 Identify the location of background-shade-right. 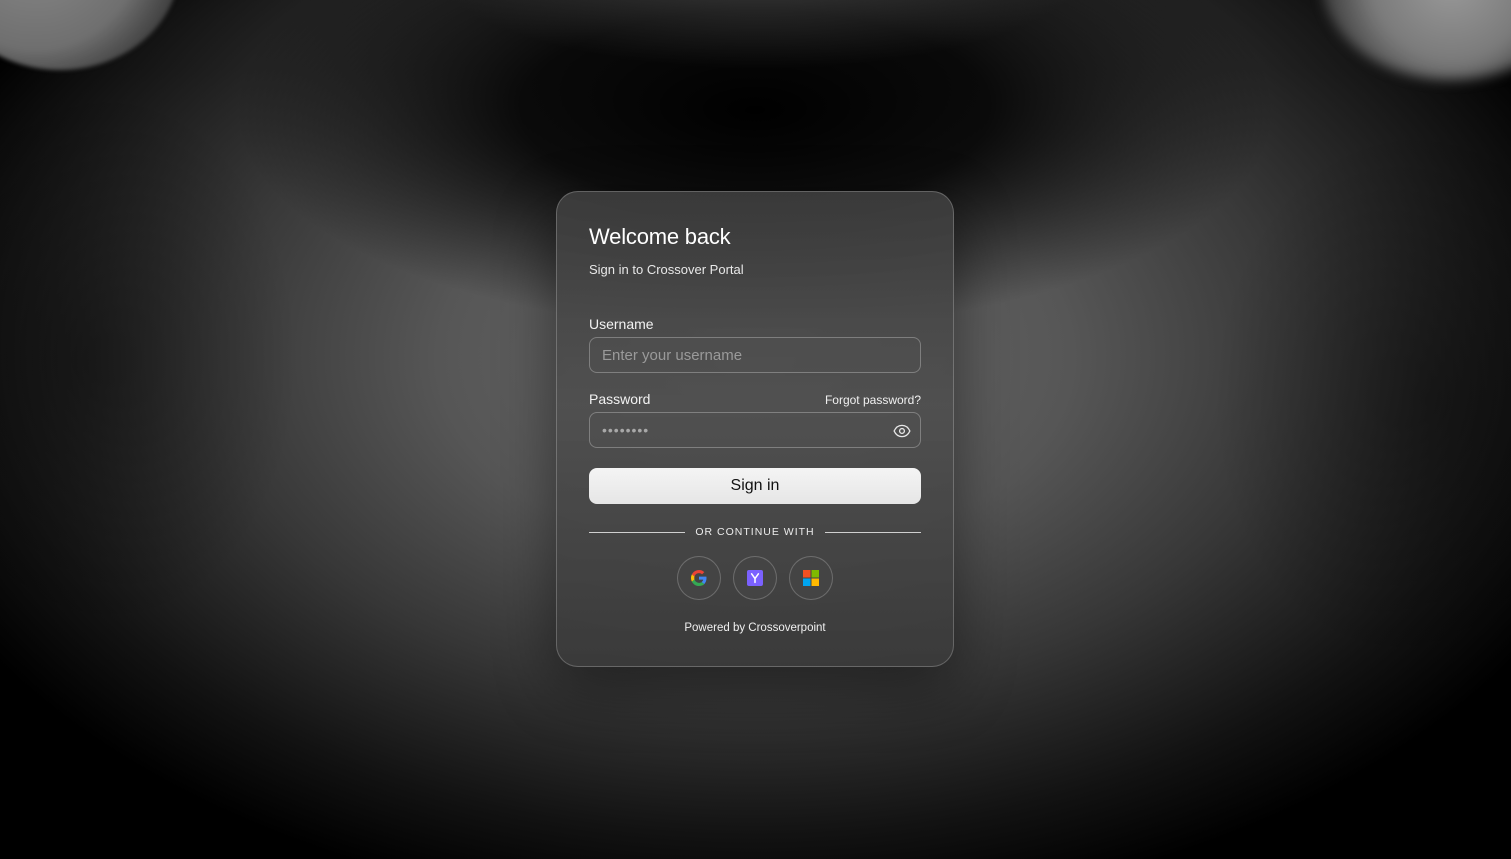
(1361, 400).